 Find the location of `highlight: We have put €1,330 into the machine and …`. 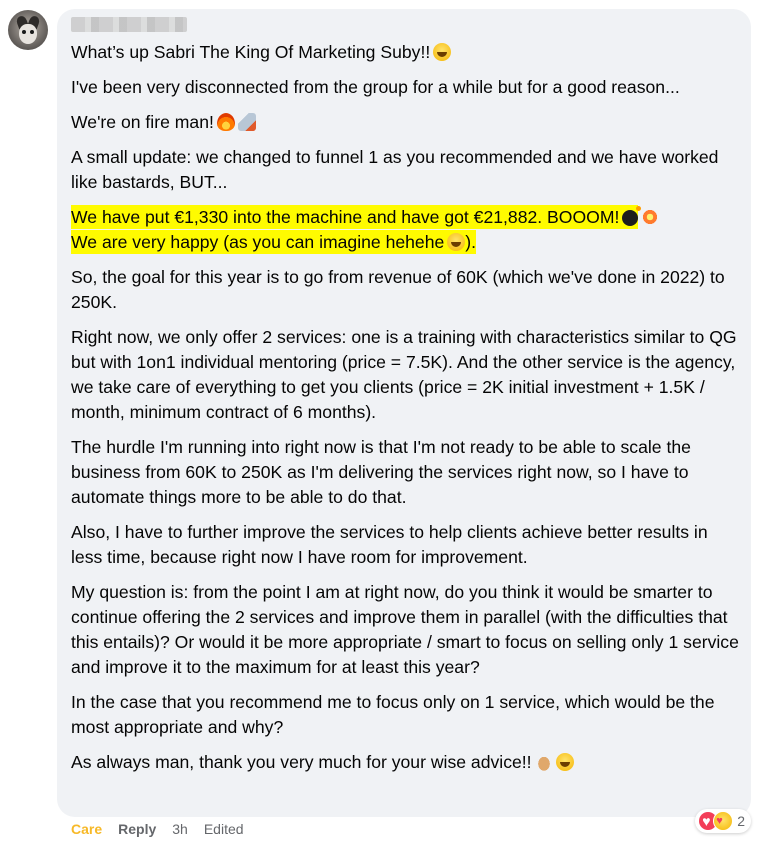

highlight: We have put €1,330 into the machine and … is located at coordinates (356, 217).